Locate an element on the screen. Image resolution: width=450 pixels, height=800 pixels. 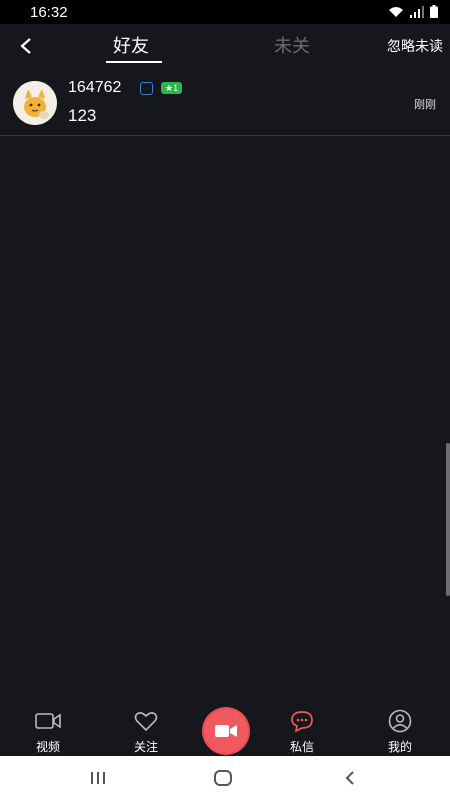
nav-video: 视频 is located at coordinates (48, 731).